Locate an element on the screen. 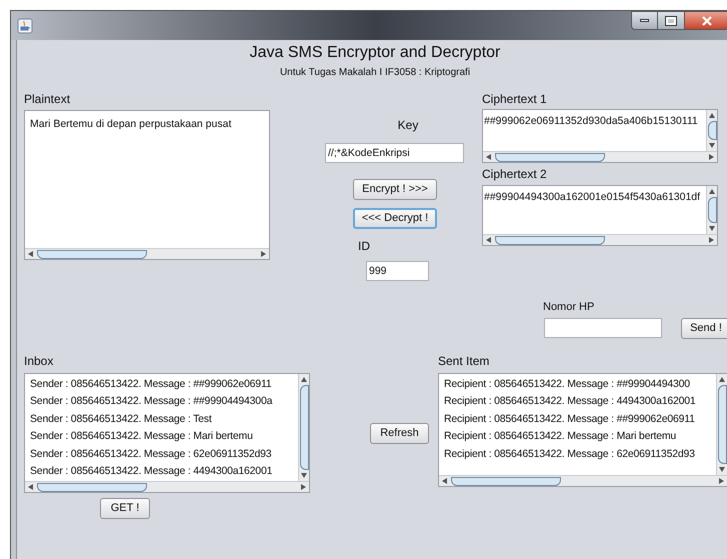 The width and height of the screenshot is (727, 559). decrypt-button: <<< Decrypt ! is located at coordinates (395, 218).